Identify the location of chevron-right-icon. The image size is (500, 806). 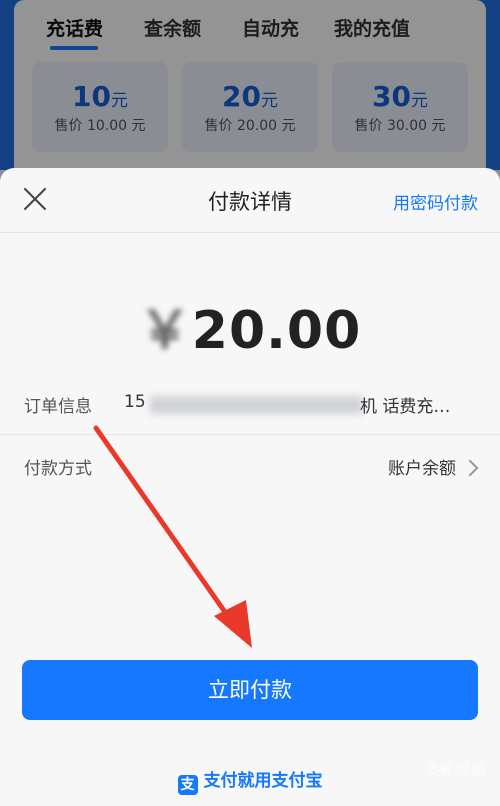
(470, 468).